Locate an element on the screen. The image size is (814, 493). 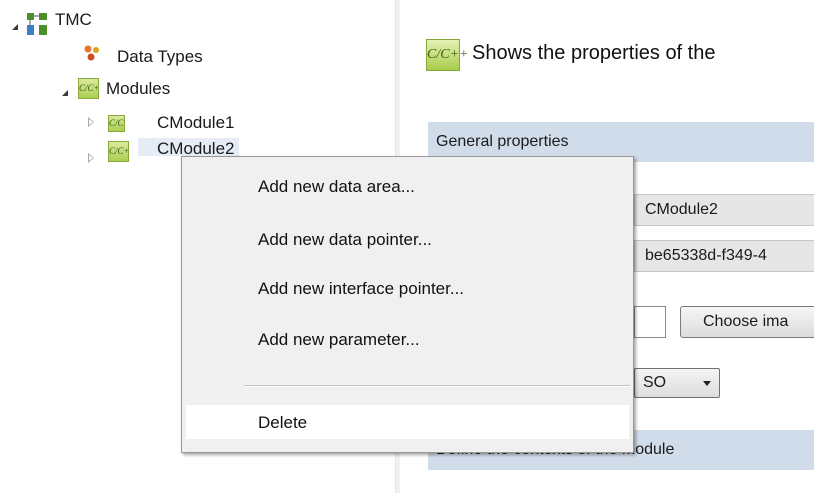
tree-item-tmc: TMC is located at coordinates (73, 20).